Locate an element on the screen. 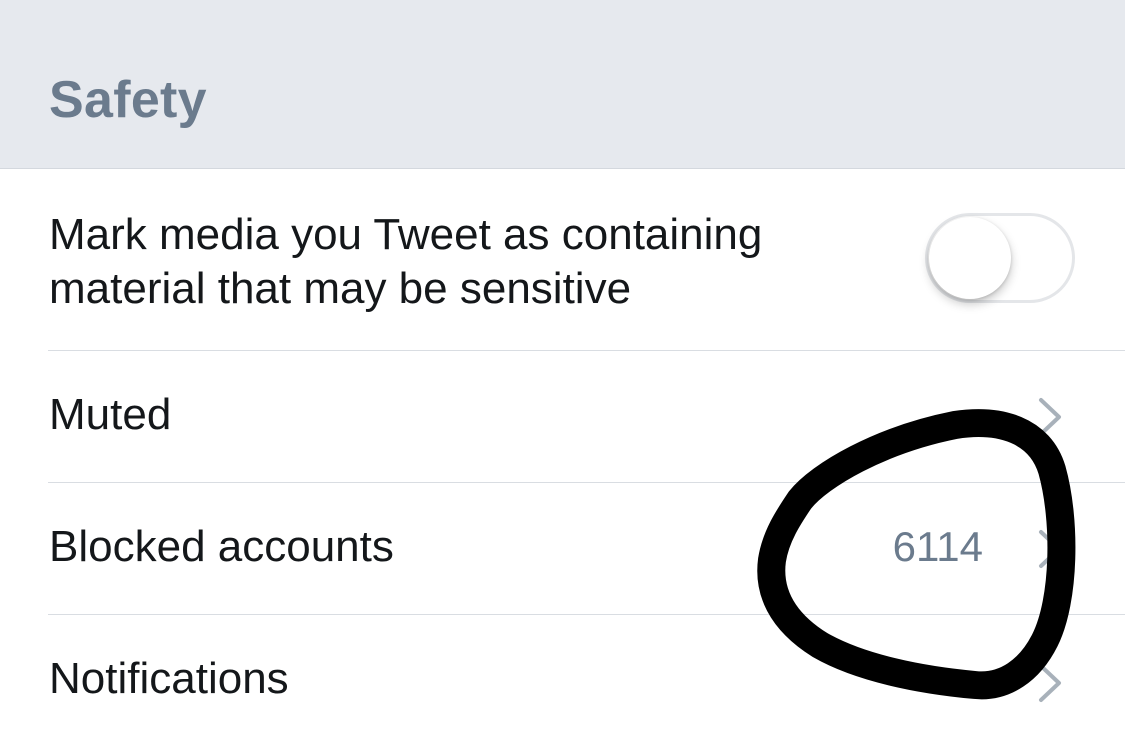 This screenshot has height=732, width=1125. sensitive-media-label-line2: material that may be sensitive is located at coordinates (340, 288).